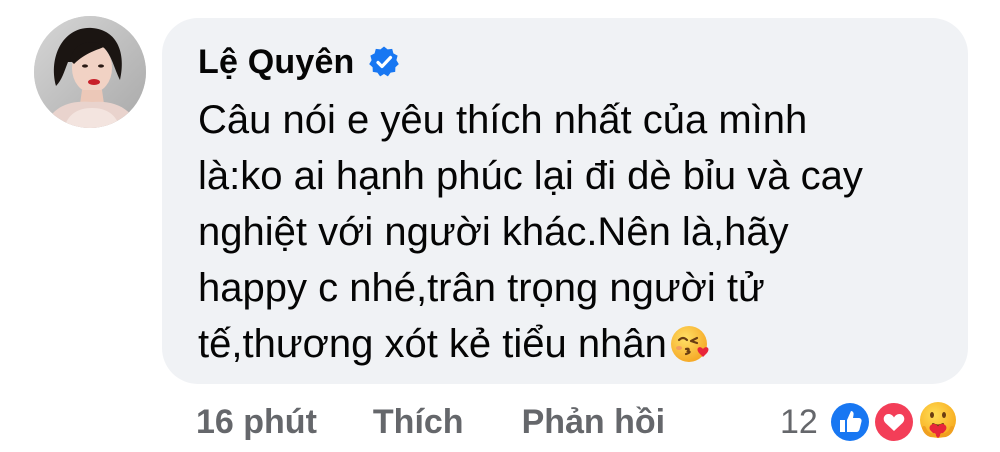  What do you see at coordinates (276, 62) in the screenshot?
I see `author-name: Lệ Quyên` at bounding box center [276, 62].